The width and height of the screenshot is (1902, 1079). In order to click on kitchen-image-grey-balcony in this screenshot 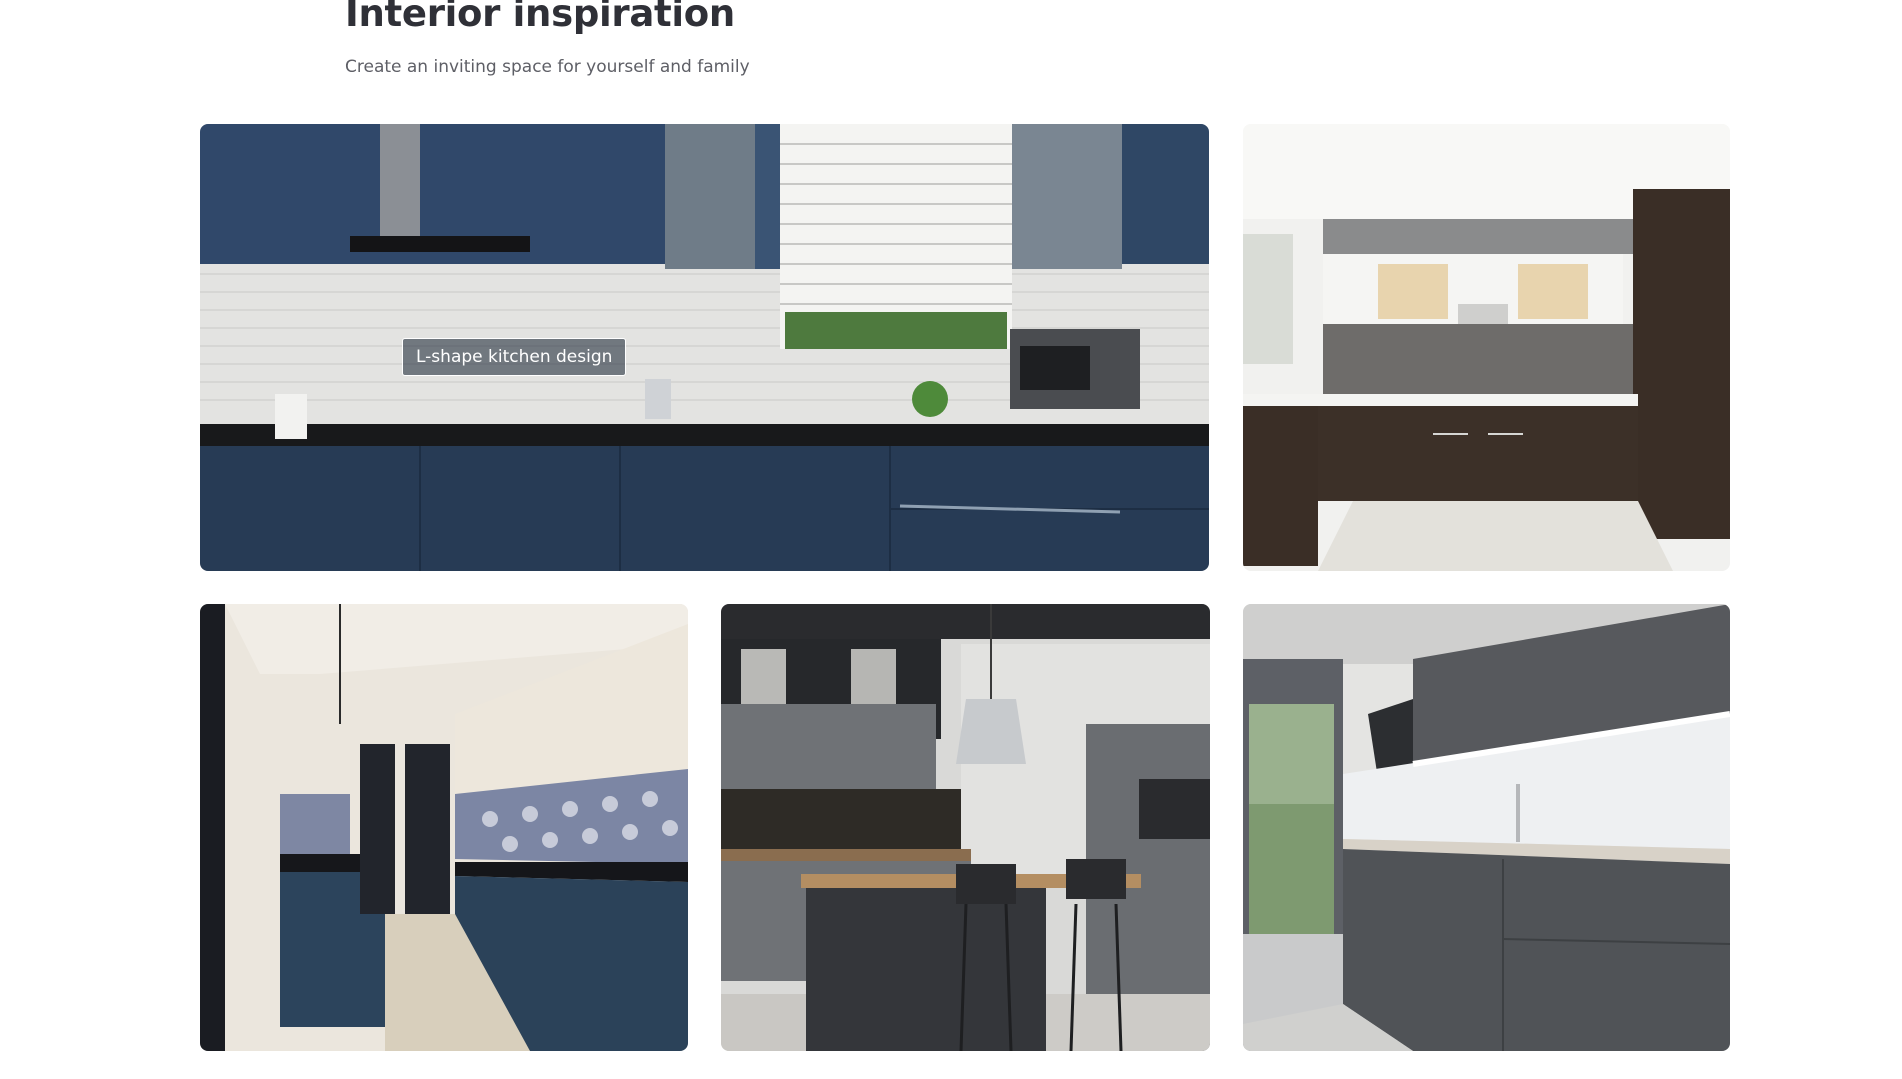, I will do `click(1486, 827)`.